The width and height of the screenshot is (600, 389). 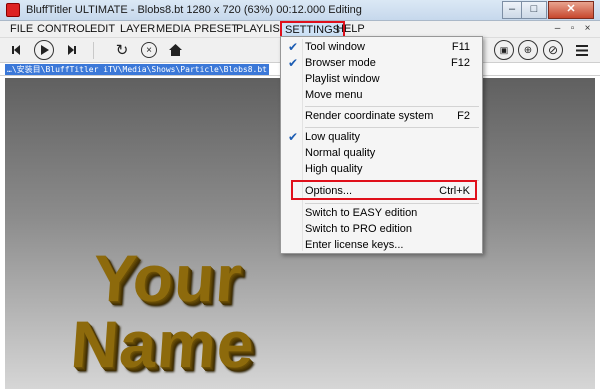 I want to click on toolbar-separator, so click(x=93, y=50).